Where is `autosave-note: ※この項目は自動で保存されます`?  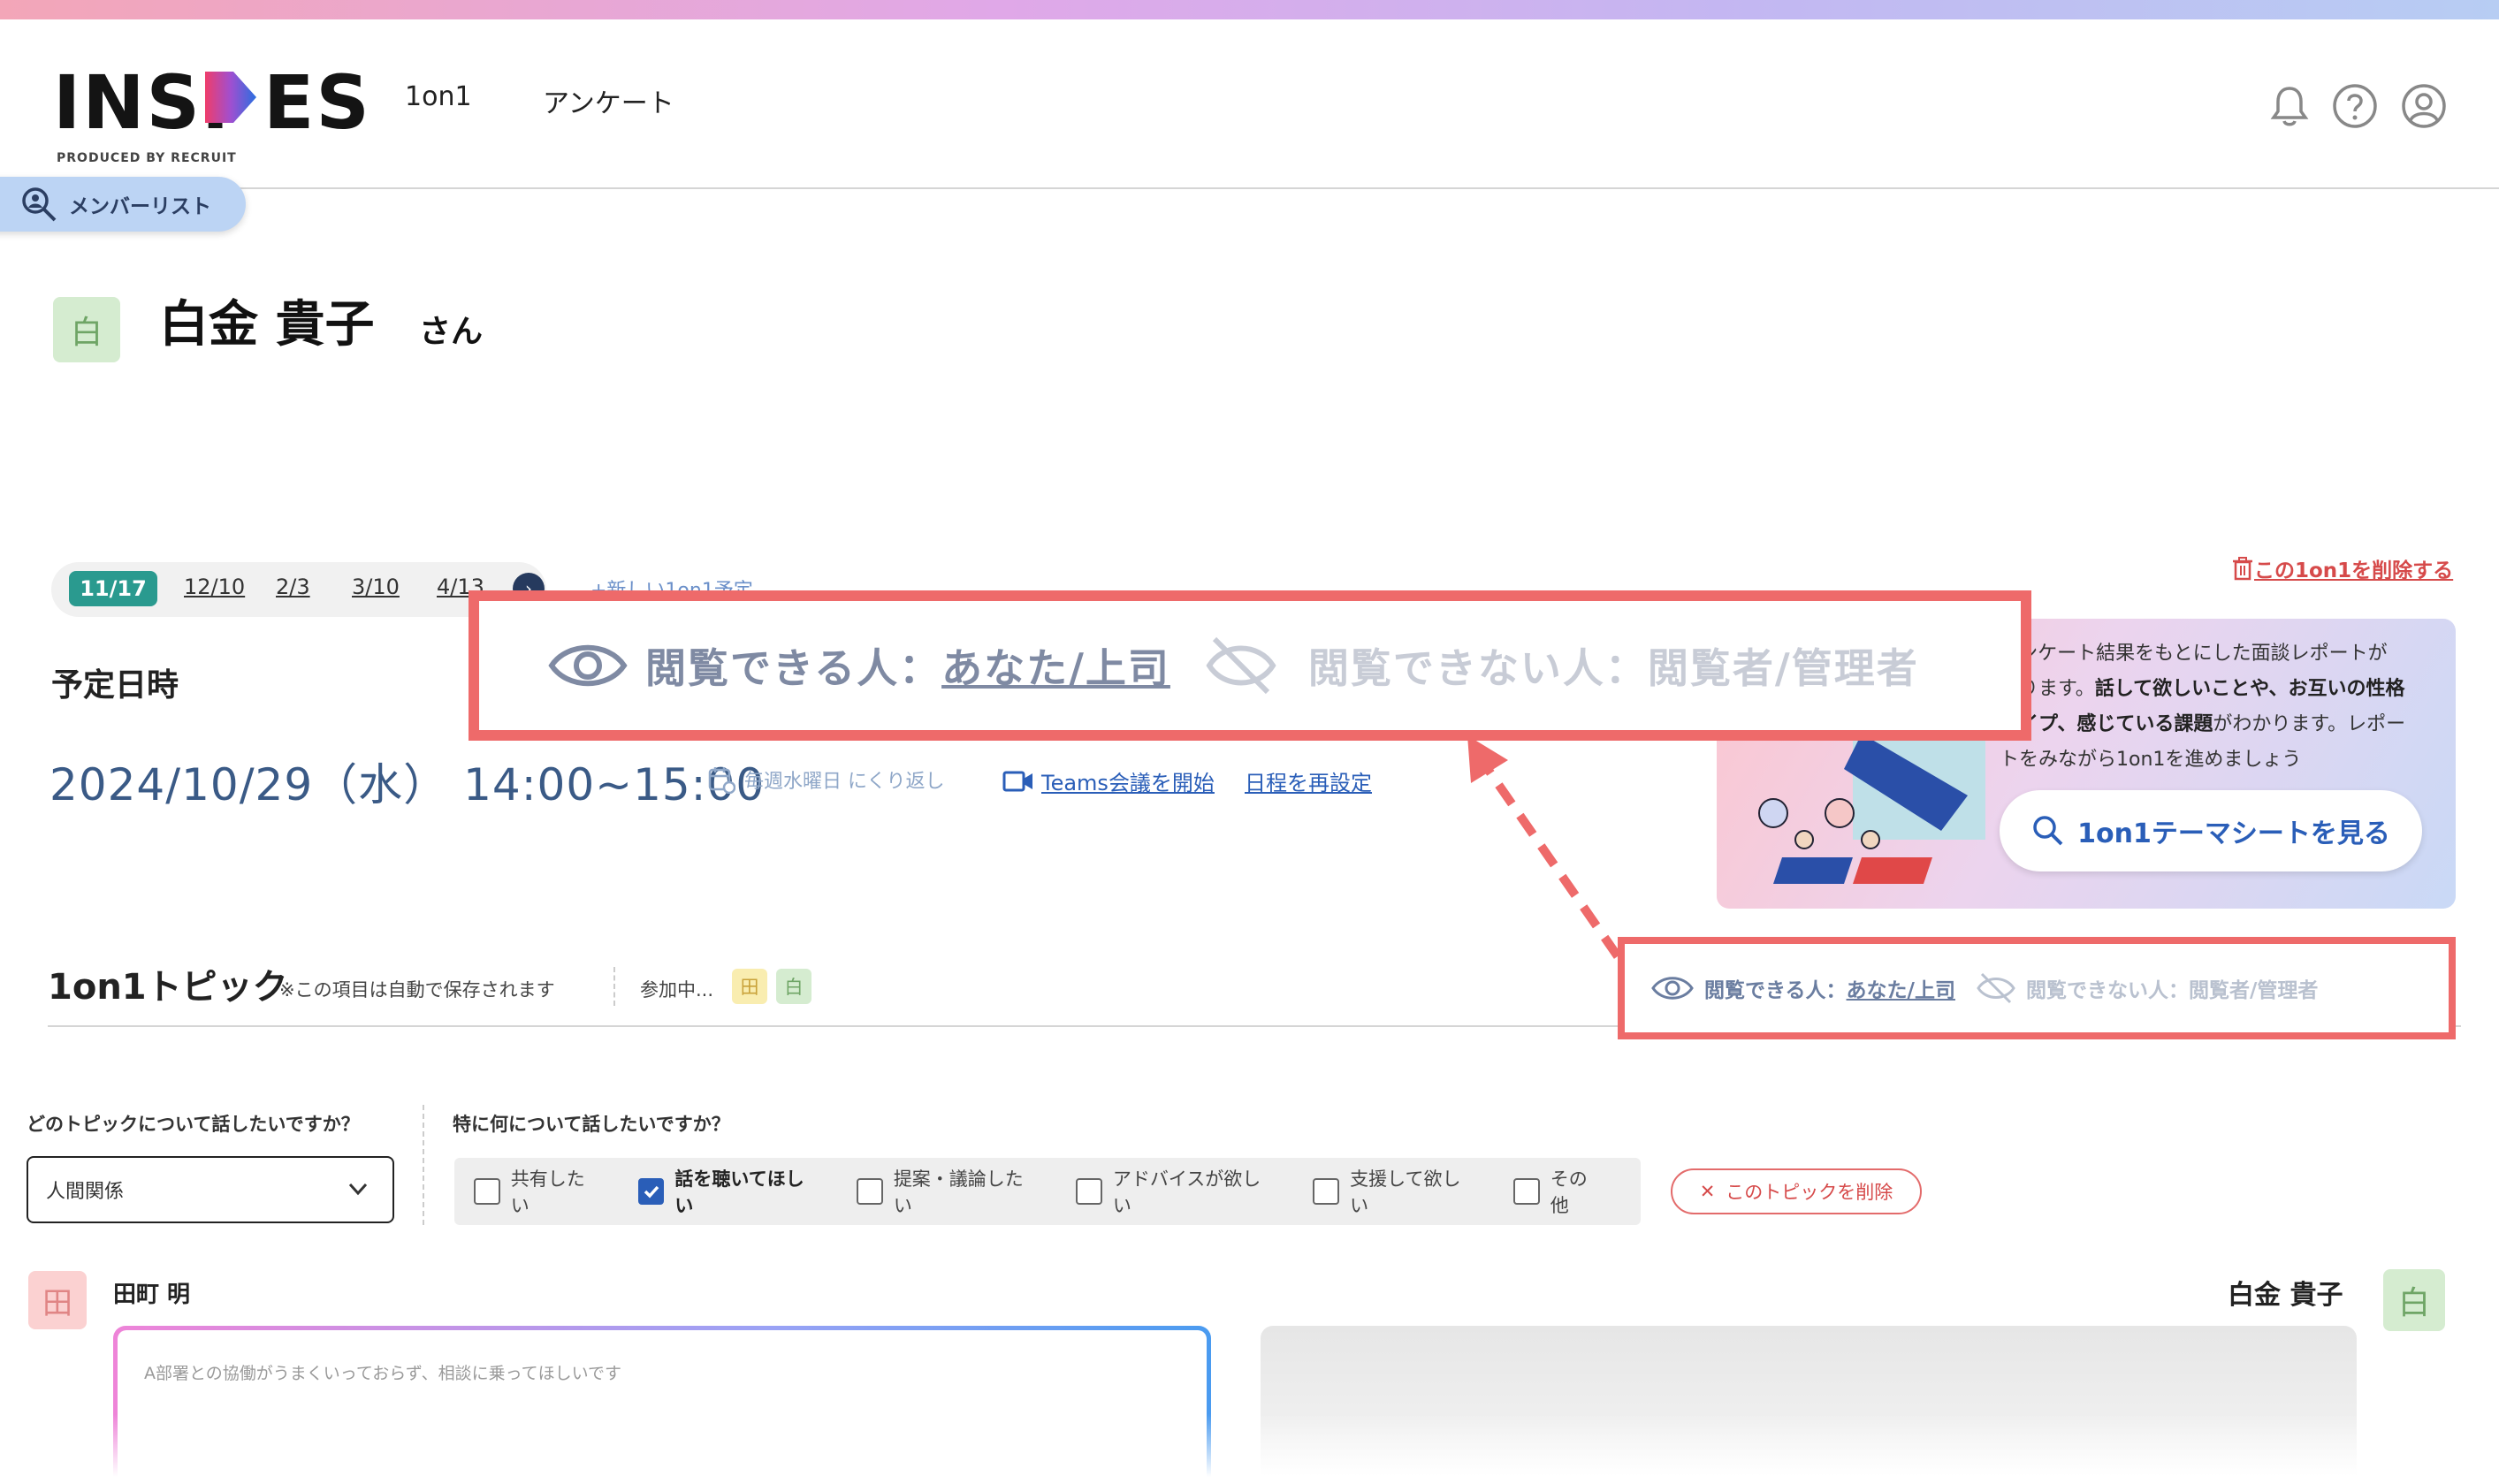 autosave-note: ※この項目は自動で保存されます is located at coordinates (417, 990).